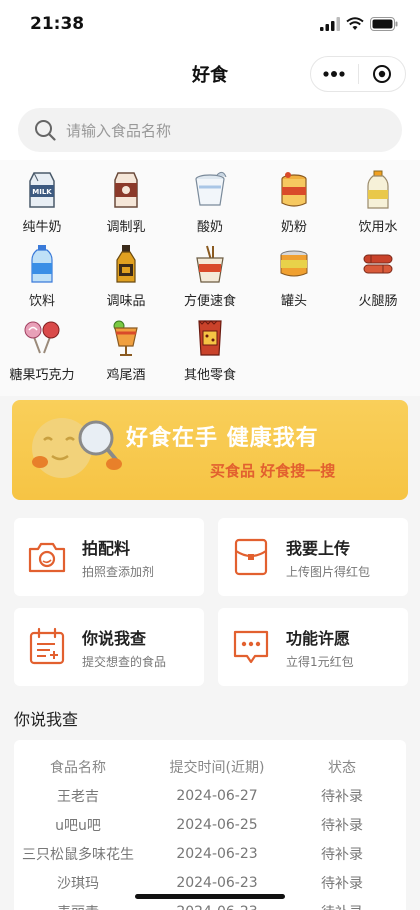  I want to click on camera-icon, so click(47, 557).